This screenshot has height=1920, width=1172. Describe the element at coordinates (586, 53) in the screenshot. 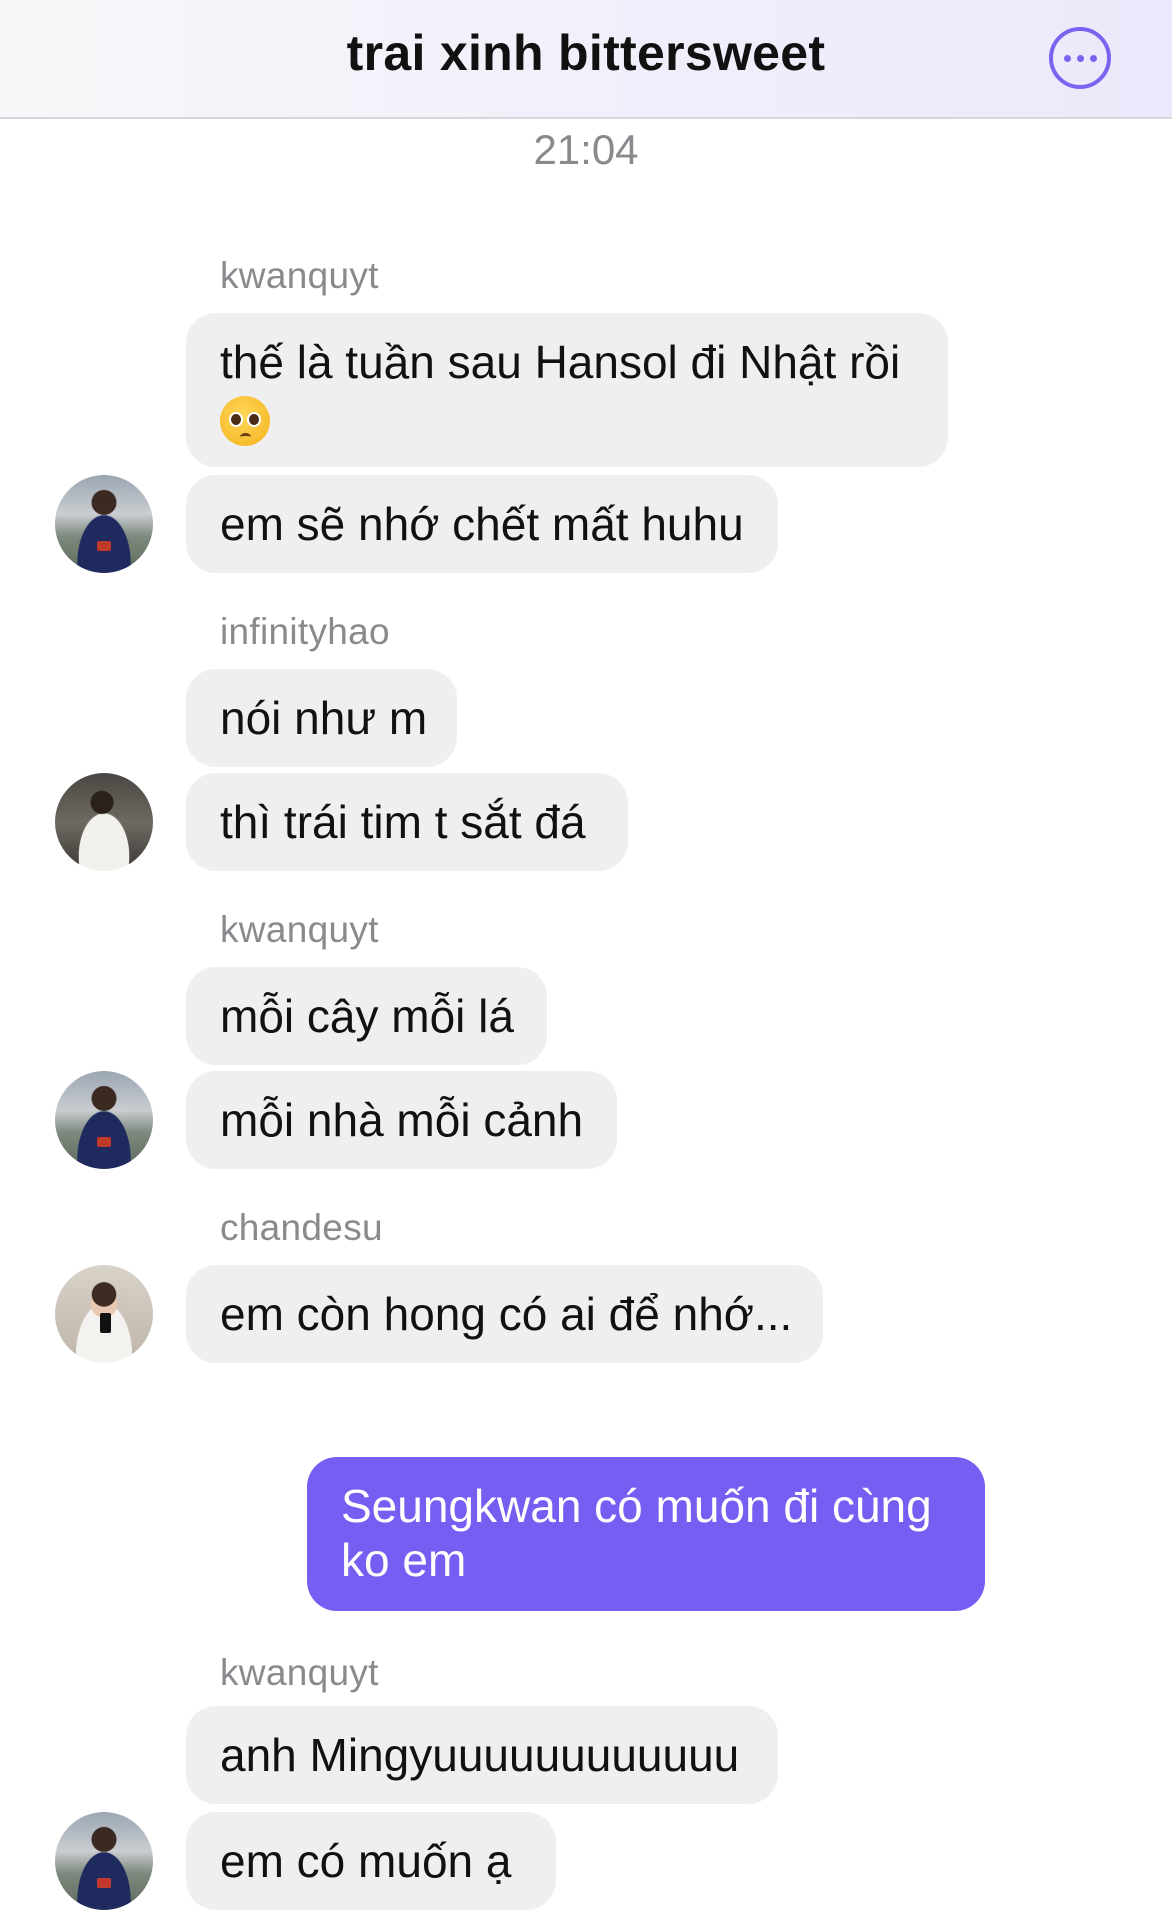

I see `chat-title: trai xinh bittersweet` at that location.